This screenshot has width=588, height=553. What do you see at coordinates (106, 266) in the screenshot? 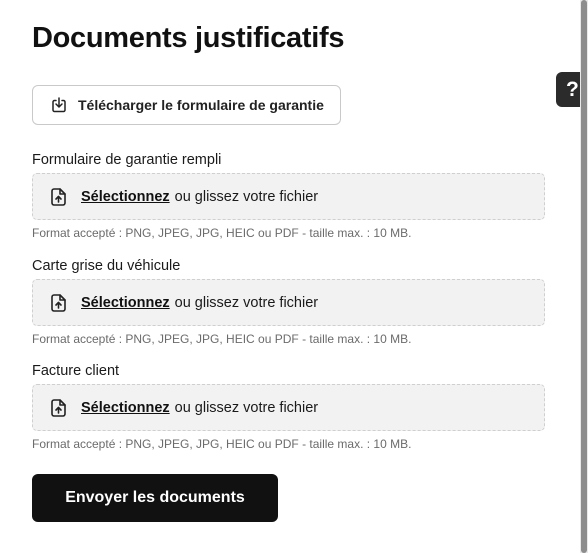
I see `field-label: Carte grise du véhicule` at bounding box center [106, 266].